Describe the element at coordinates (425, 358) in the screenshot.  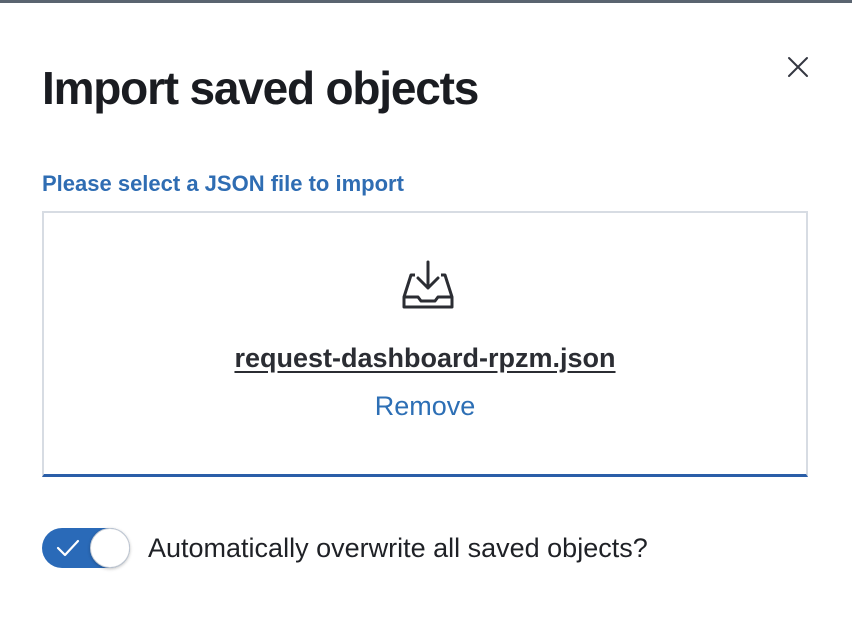
I see `selected-file-name: request-dashboard-rpzm.json` at that location.